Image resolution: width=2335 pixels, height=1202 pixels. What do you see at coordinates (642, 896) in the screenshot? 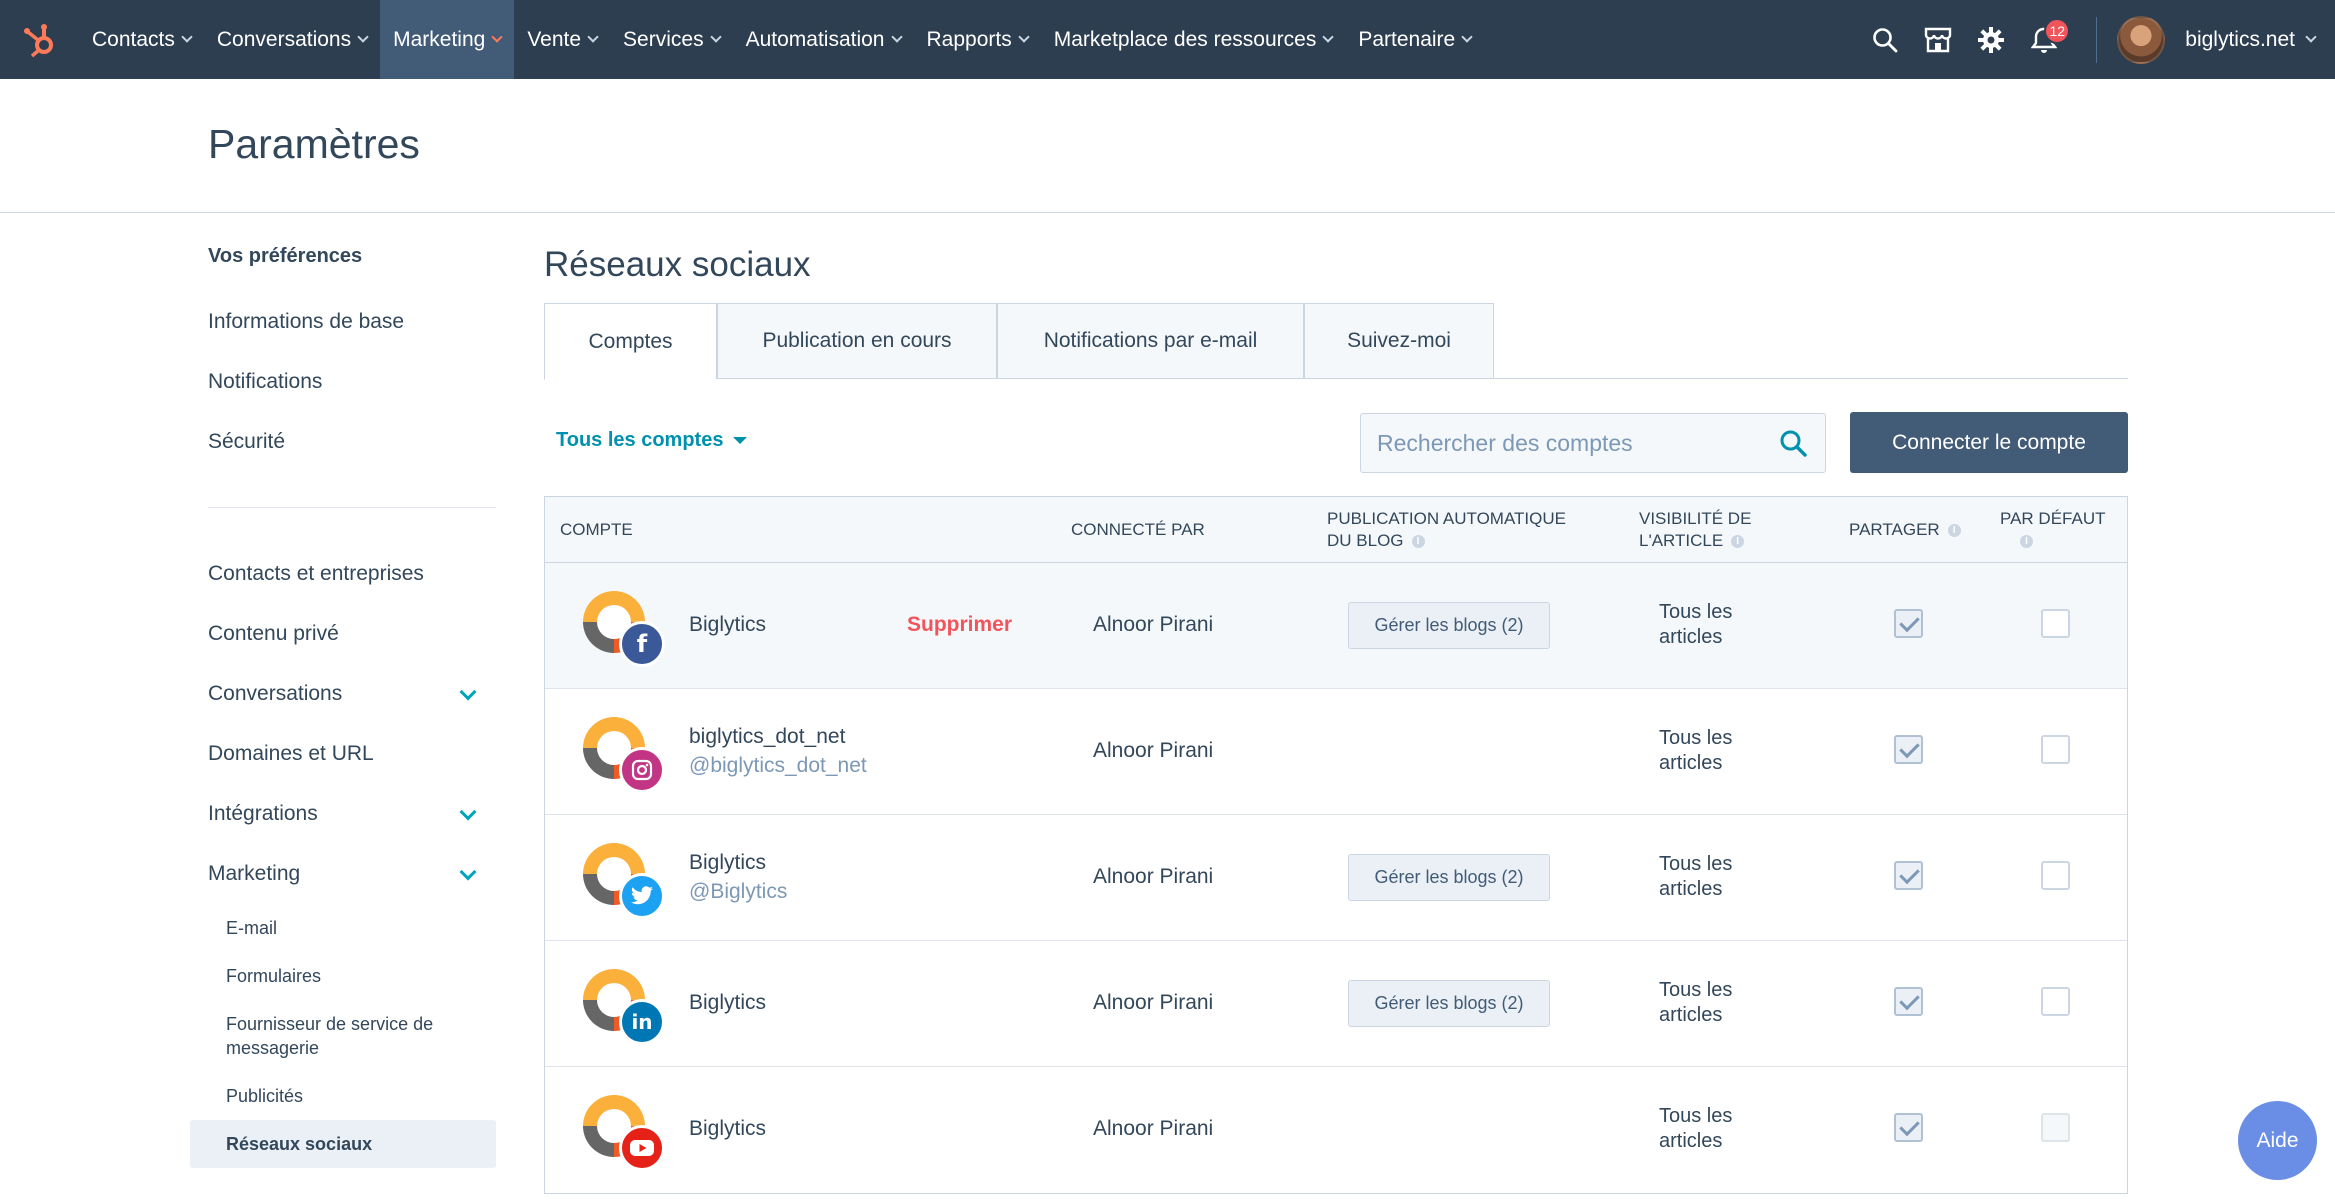
I see `twitter-icon` at bounding box center [642, 896].